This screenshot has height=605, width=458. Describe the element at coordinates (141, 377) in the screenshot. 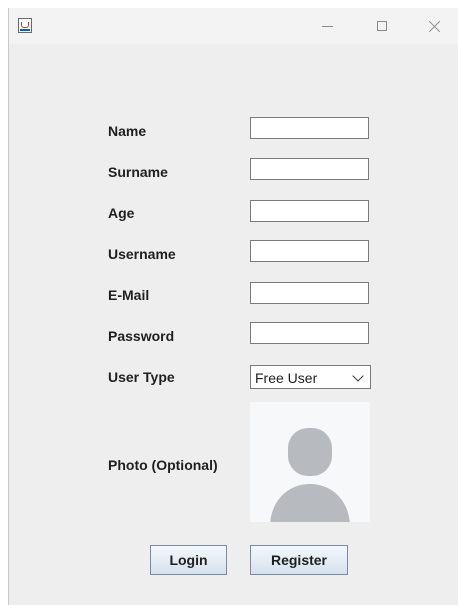

I see `user-type-label: User Type` at that location.